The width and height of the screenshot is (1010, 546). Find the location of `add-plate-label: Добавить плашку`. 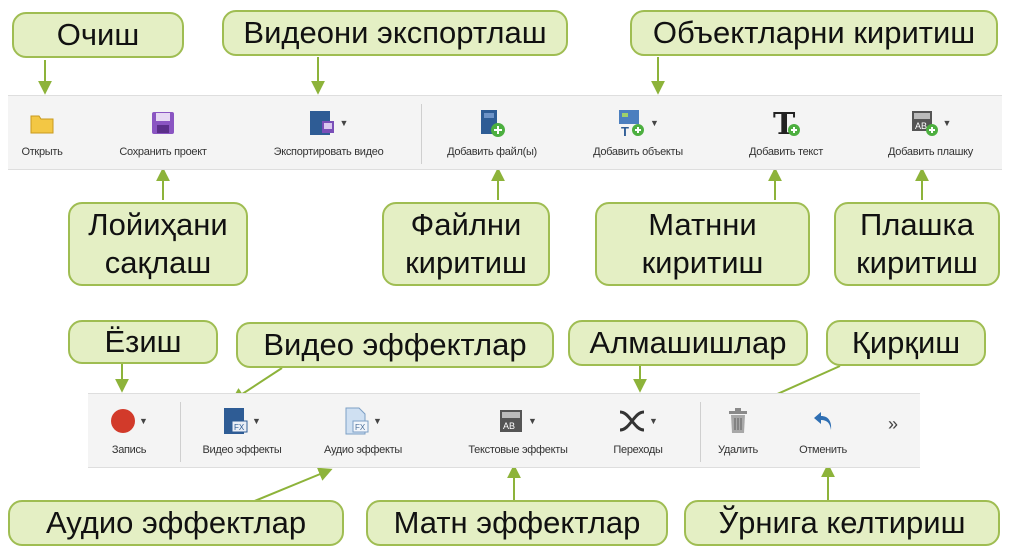

add-plate-label: Добавить плашку is located at coordinates (930, 152).